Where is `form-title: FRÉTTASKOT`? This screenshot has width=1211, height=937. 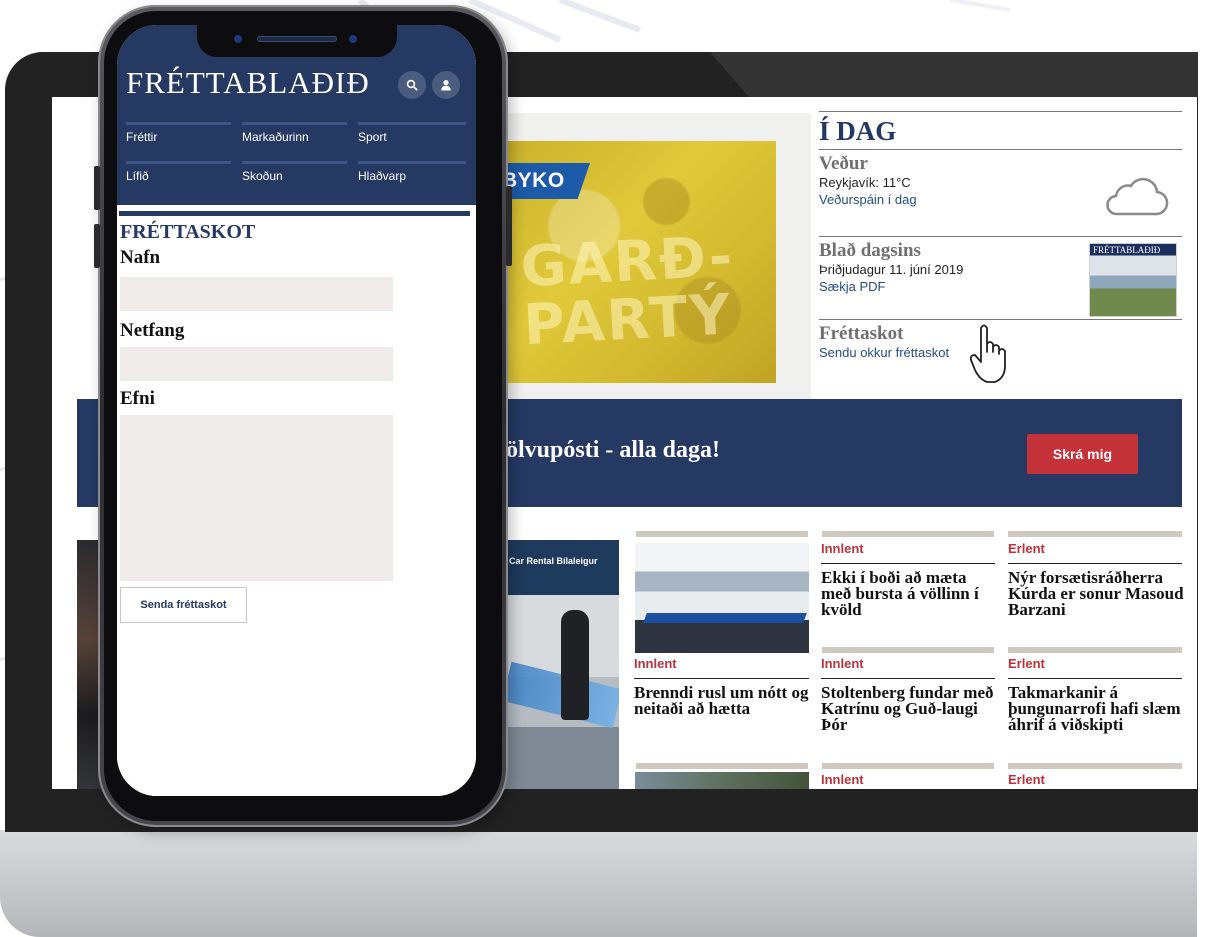 form-title: FRÉTTASKOT is located at coordinates (188, 232).